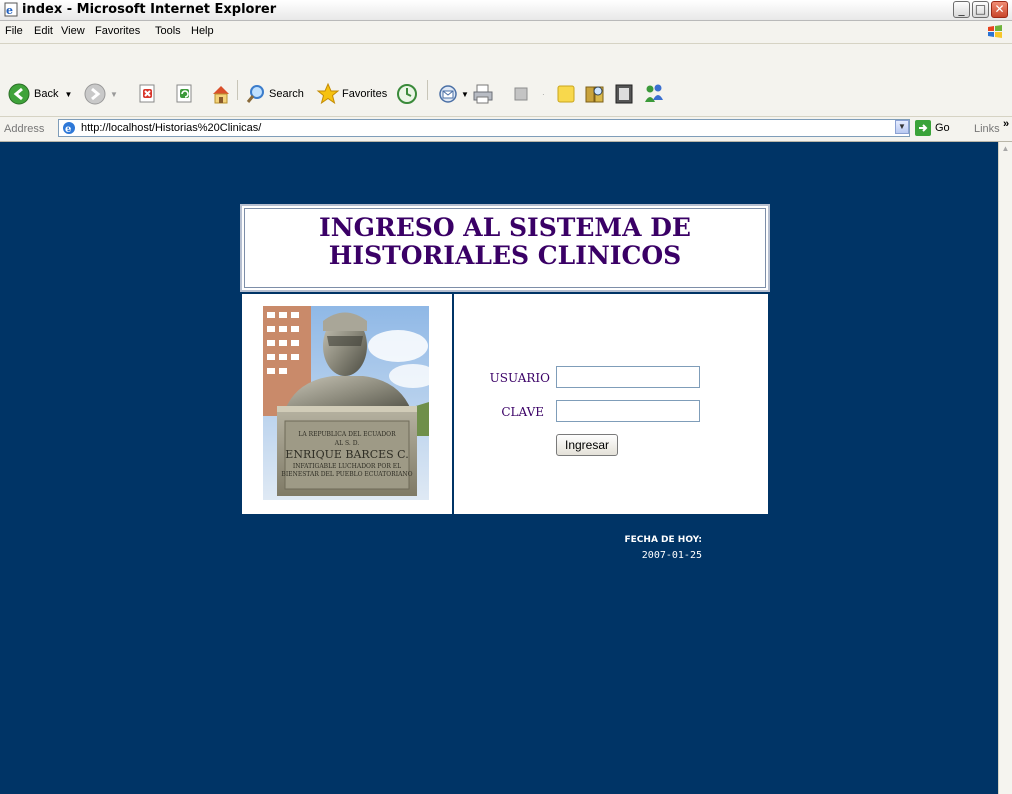  What do you see at coordinates (663, 540) in the screenshot?
I see `date-label: FECHA DE HOY:` at bounding box center [663, 540].